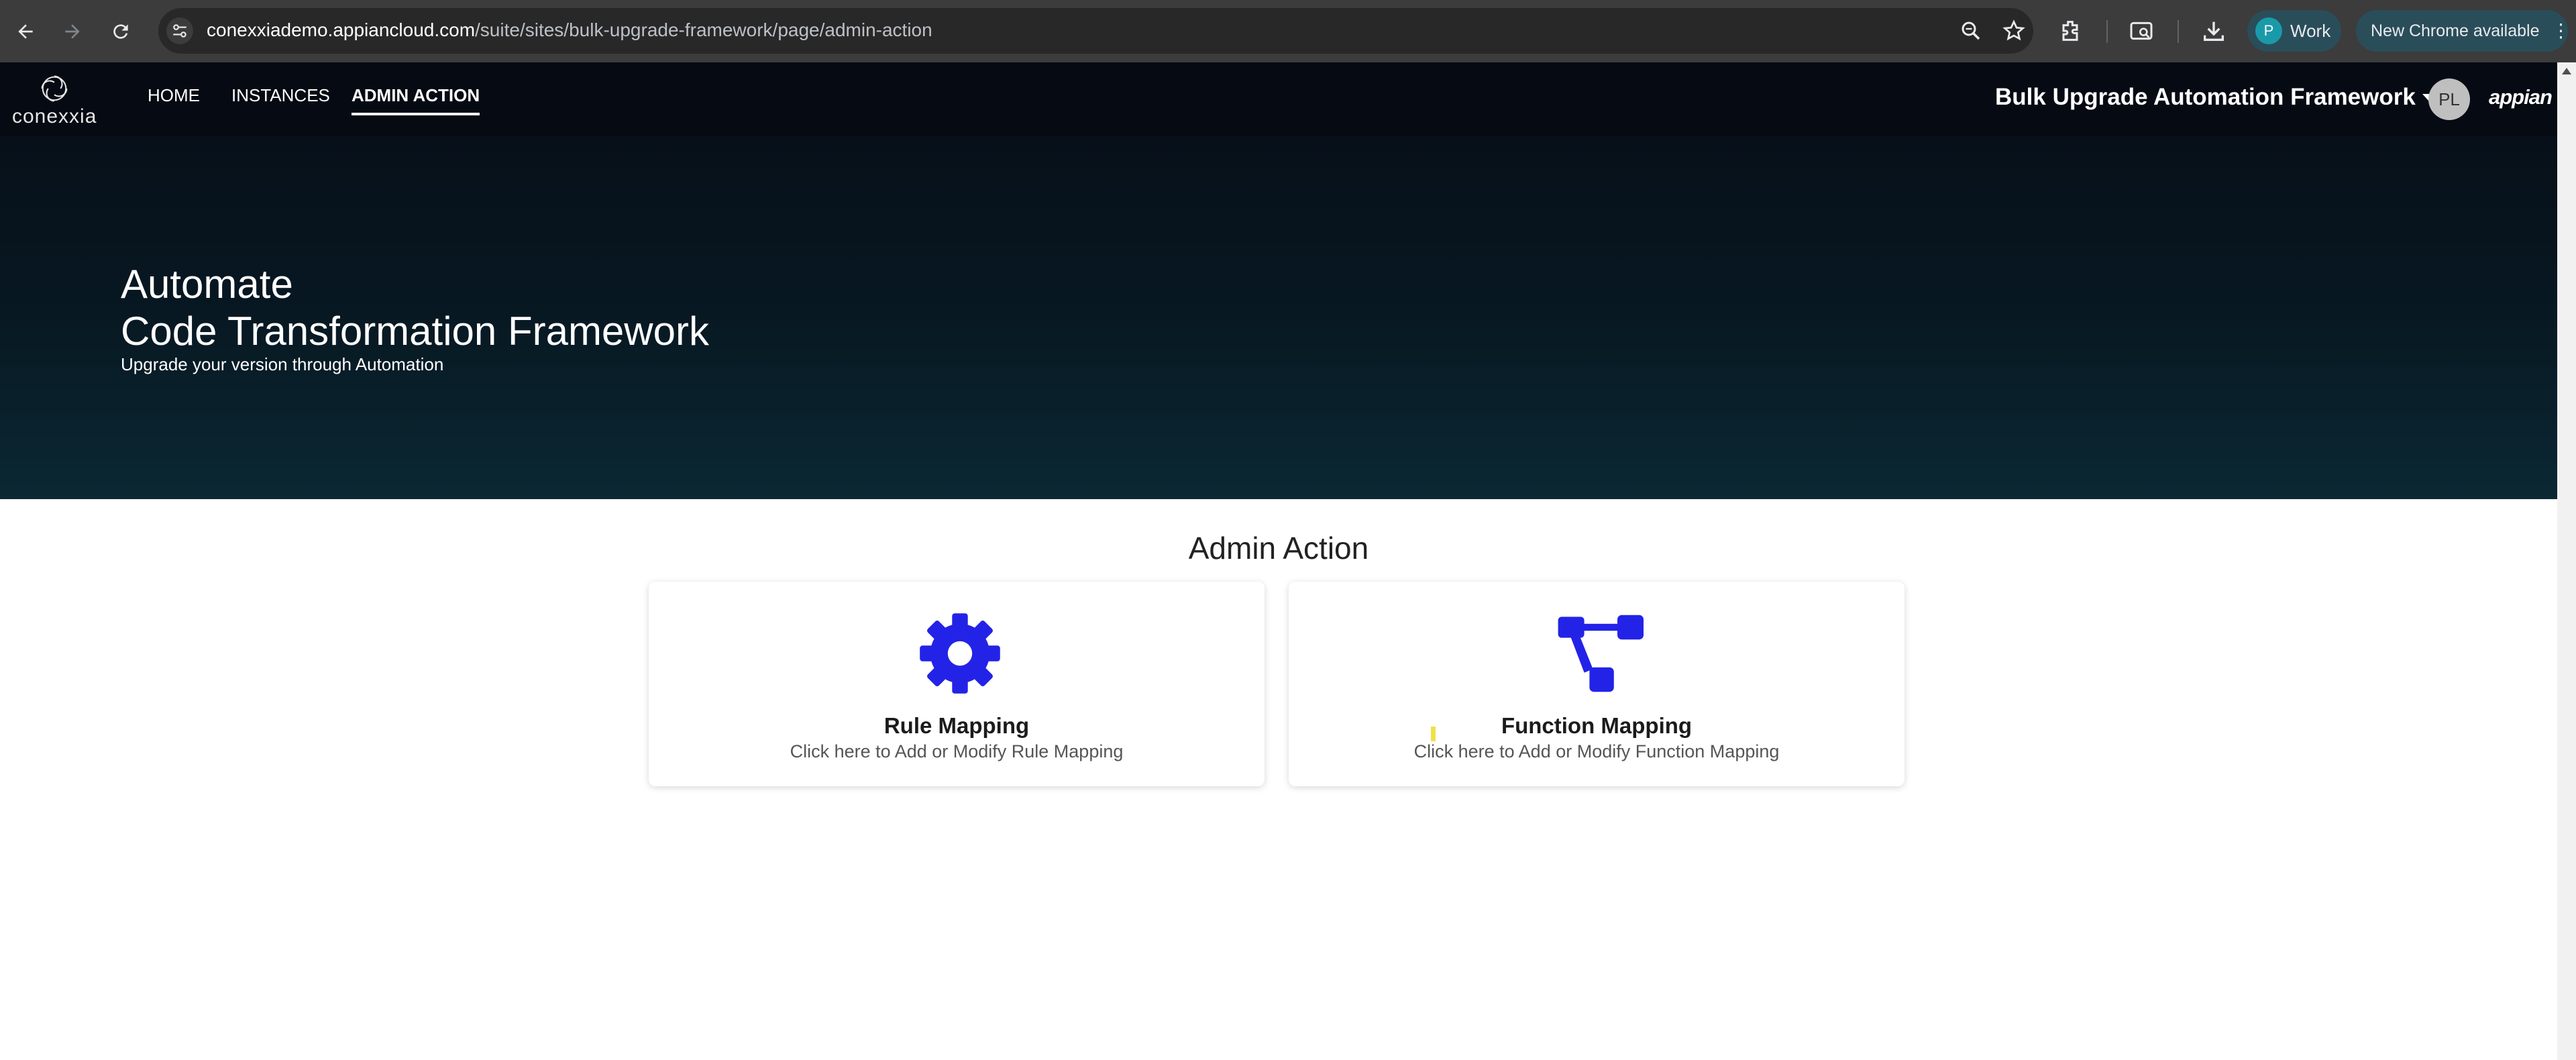  I want to click on forward-arrow-icon, so click(72, 31).